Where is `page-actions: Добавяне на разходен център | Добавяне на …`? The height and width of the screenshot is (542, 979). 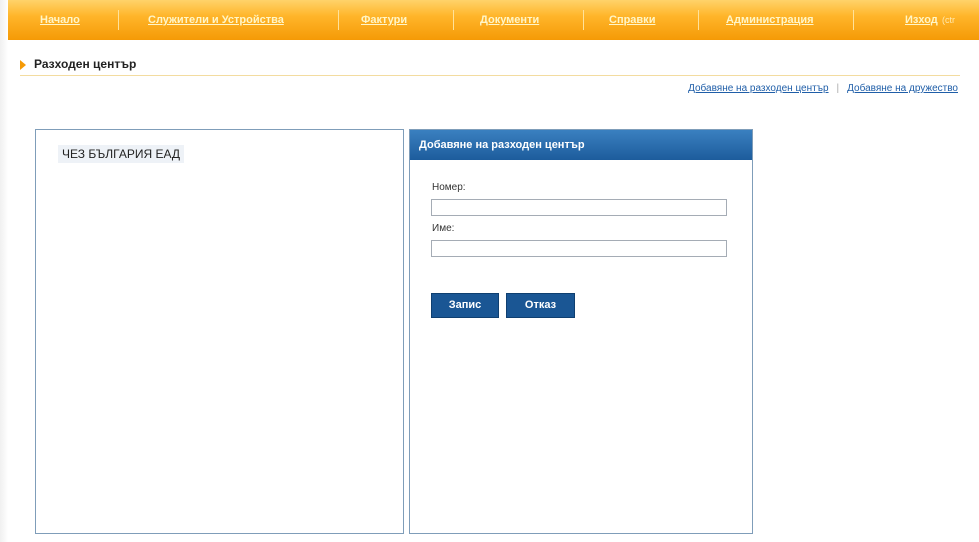
page-actions: Добавяне на разходен център | Добавяне на … is located at coordinates (823, 88).